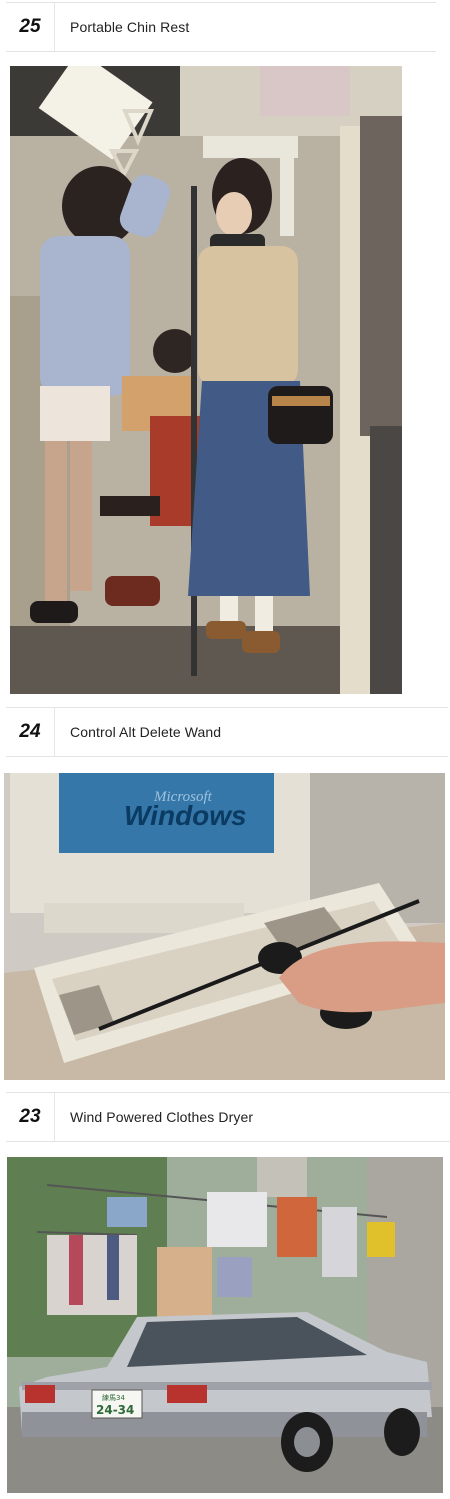  Describe the element at coordinates (227, 732) in the screenshot. I see `entry-header-24: 24 Control Alt Delete Wand` at that location.